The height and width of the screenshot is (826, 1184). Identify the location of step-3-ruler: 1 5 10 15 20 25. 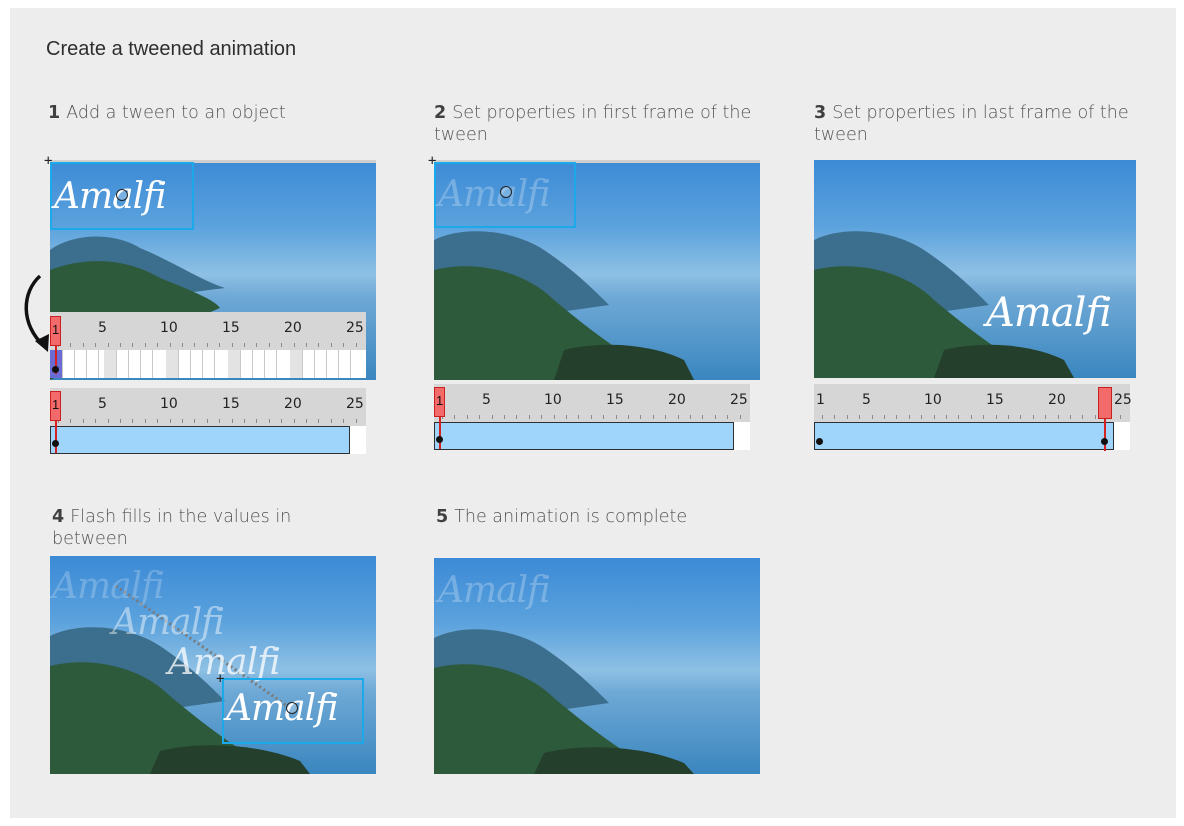
(973, 403).